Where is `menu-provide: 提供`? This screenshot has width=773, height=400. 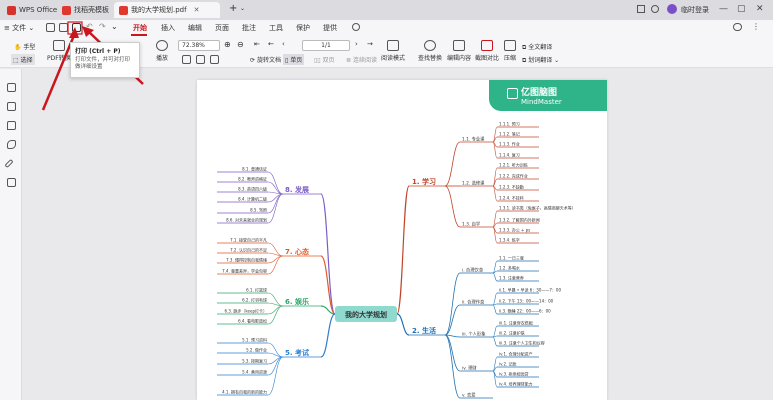 menu-provide: 提供 is located at coordinates (330, 28).